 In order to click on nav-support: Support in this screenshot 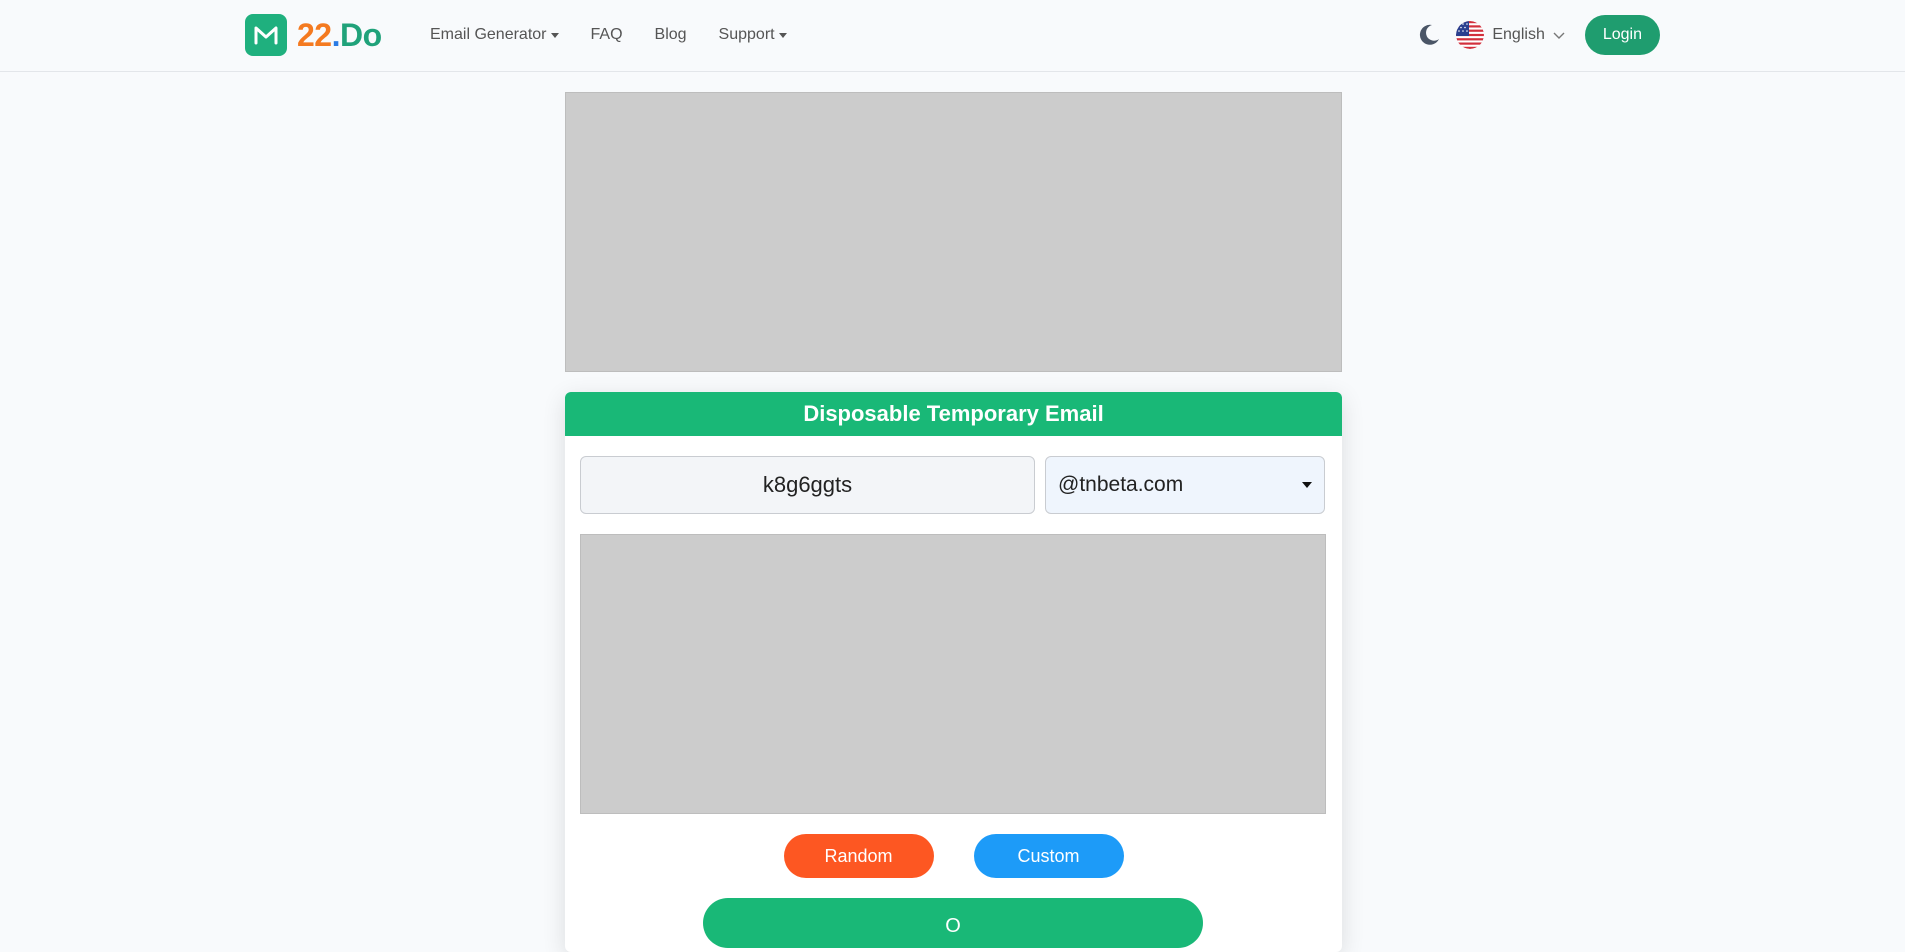, I will do `click(753, 35)`.